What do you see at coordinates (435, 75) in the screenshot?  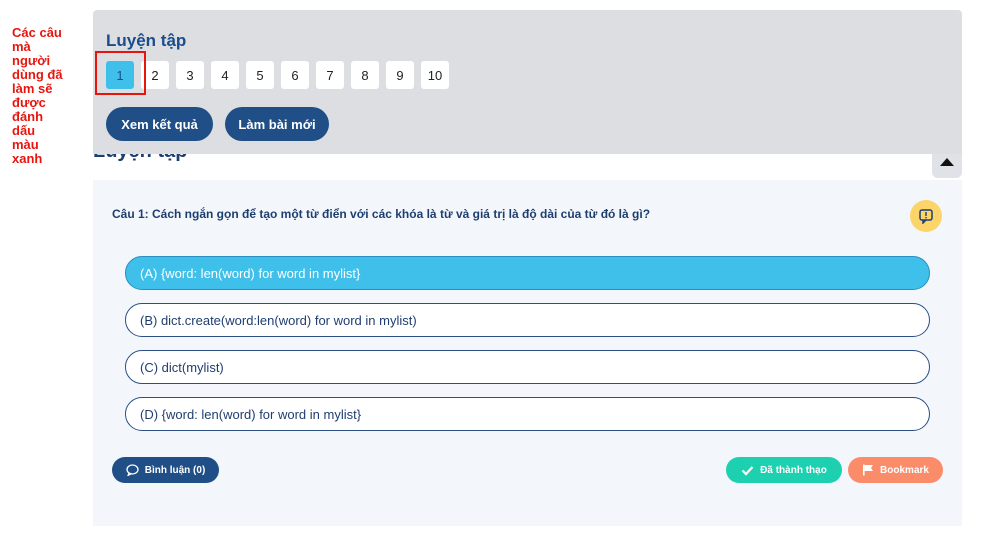 I see `question-number: 10` at bounding box center [435, 75].